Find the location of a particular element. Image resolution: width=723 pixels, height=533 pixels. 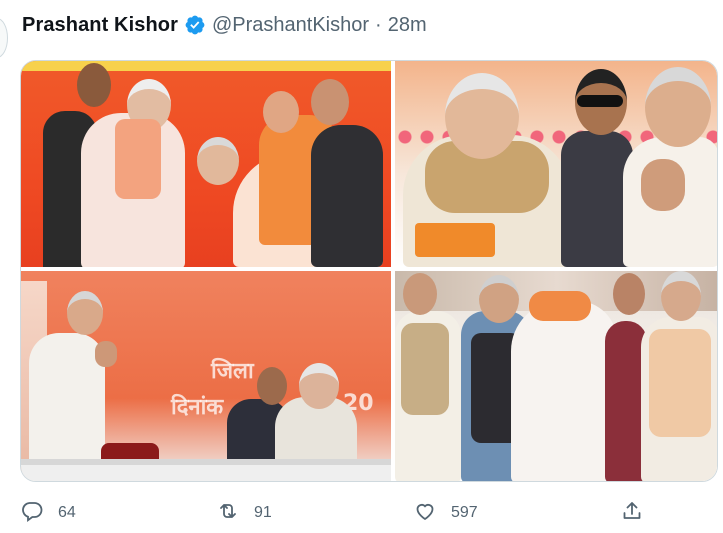

banner-text-line1: जिला is located at coordinates (232, 371).